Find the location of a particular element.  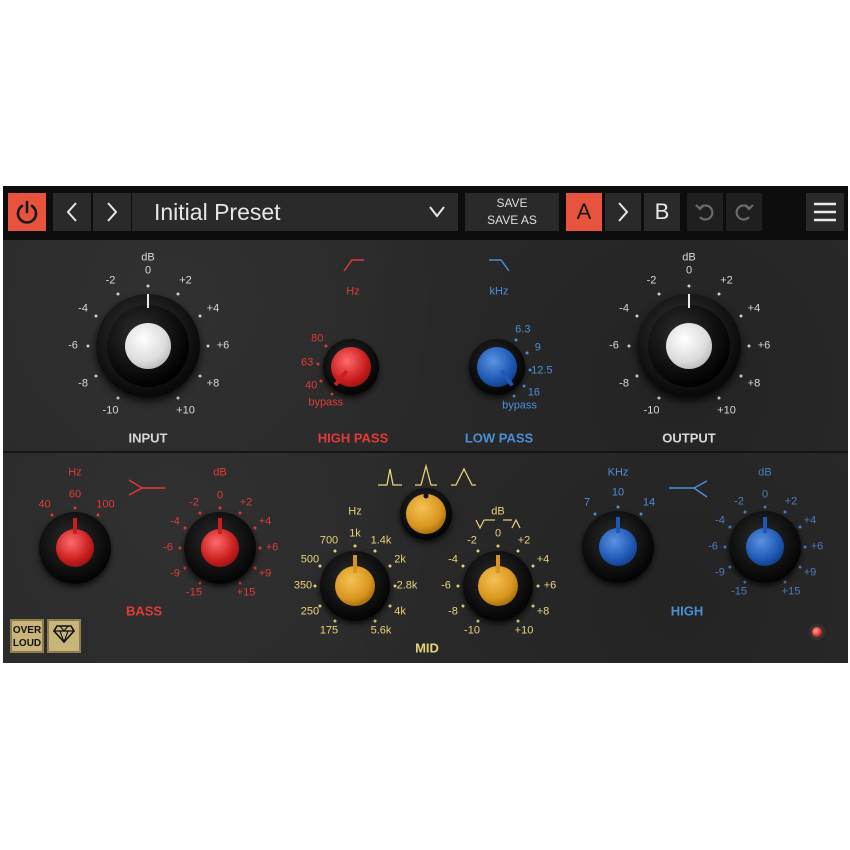

save-as-button: SAVE AS is located at coordinates (512, 220).